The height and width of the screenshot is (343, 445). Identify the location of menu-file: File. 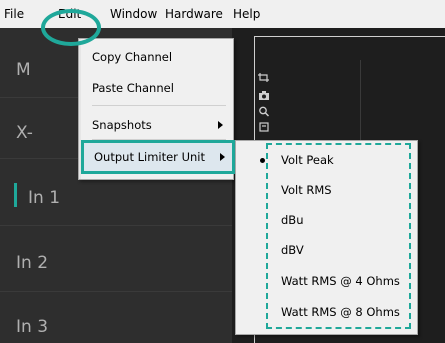
(14, 14).